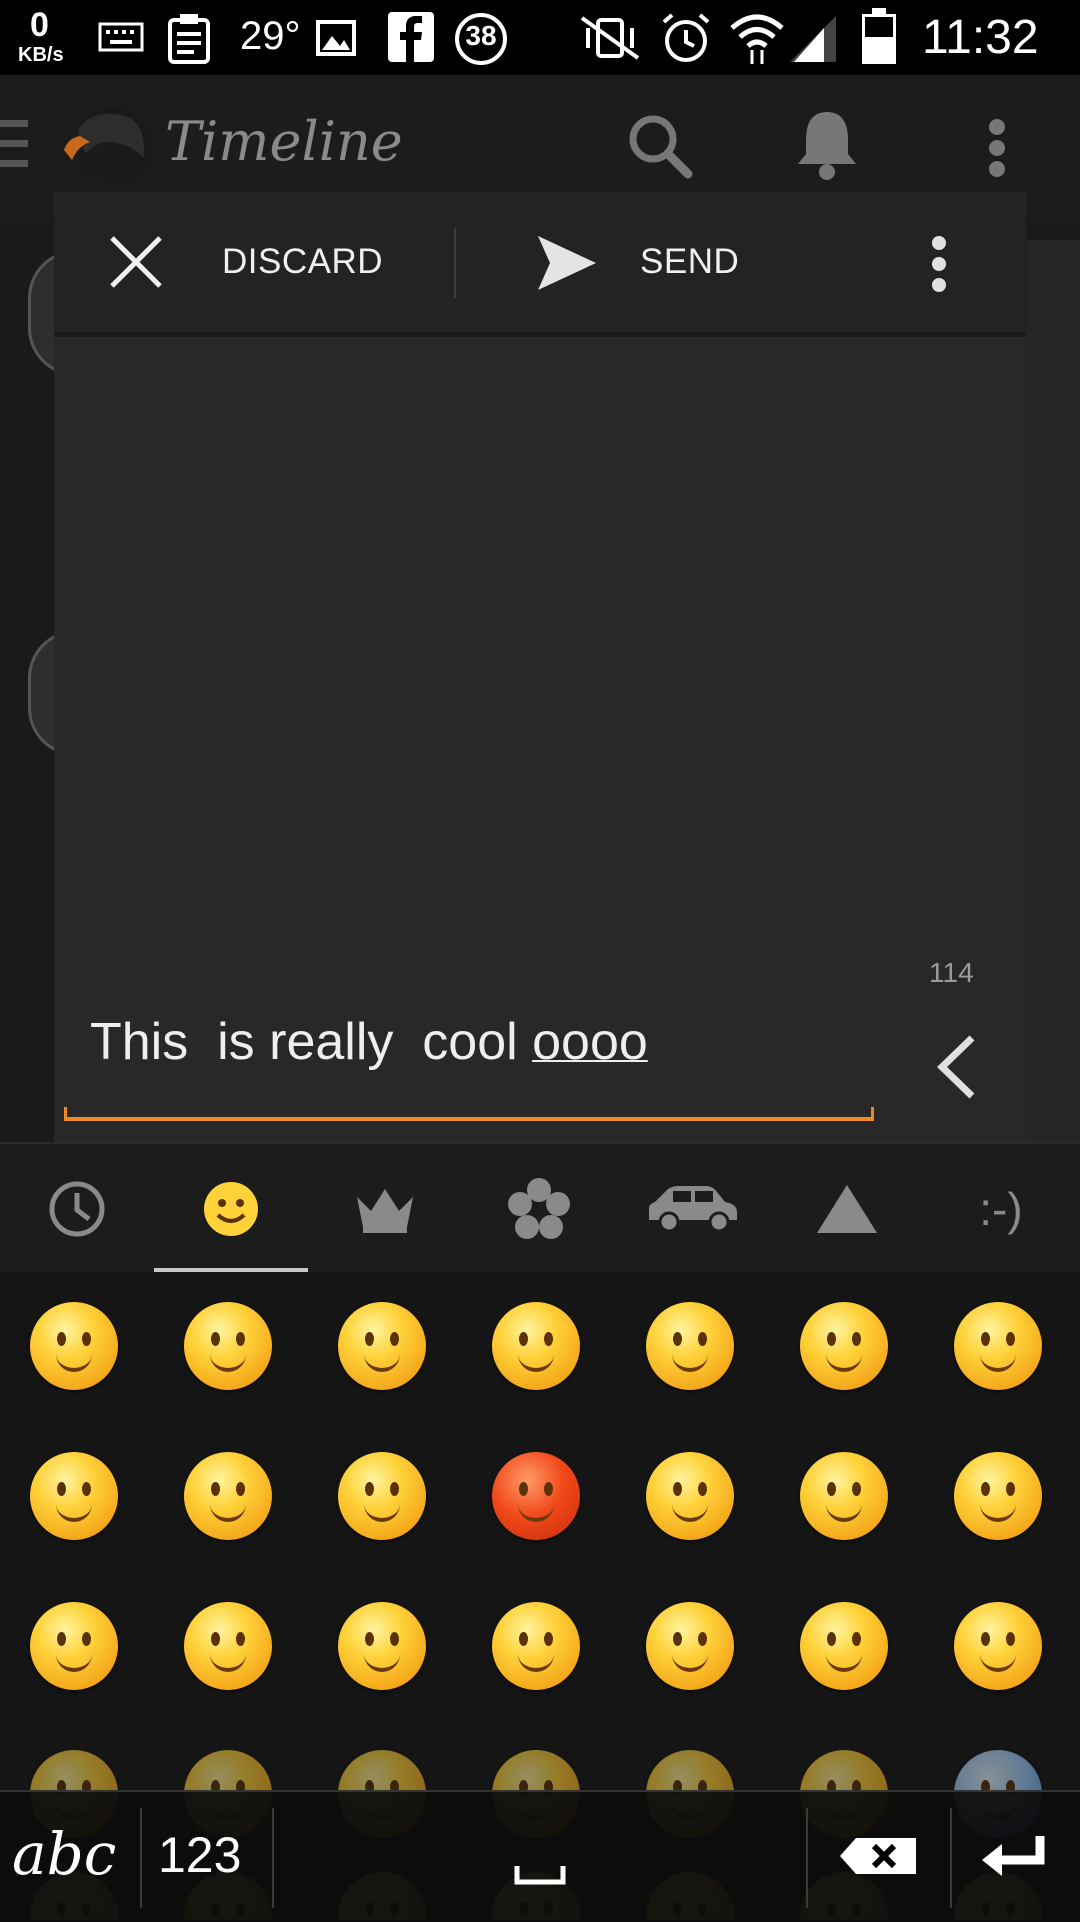 This screenshot has height=1922, width=1080. I want to click on search-icon, so click(660, 146).